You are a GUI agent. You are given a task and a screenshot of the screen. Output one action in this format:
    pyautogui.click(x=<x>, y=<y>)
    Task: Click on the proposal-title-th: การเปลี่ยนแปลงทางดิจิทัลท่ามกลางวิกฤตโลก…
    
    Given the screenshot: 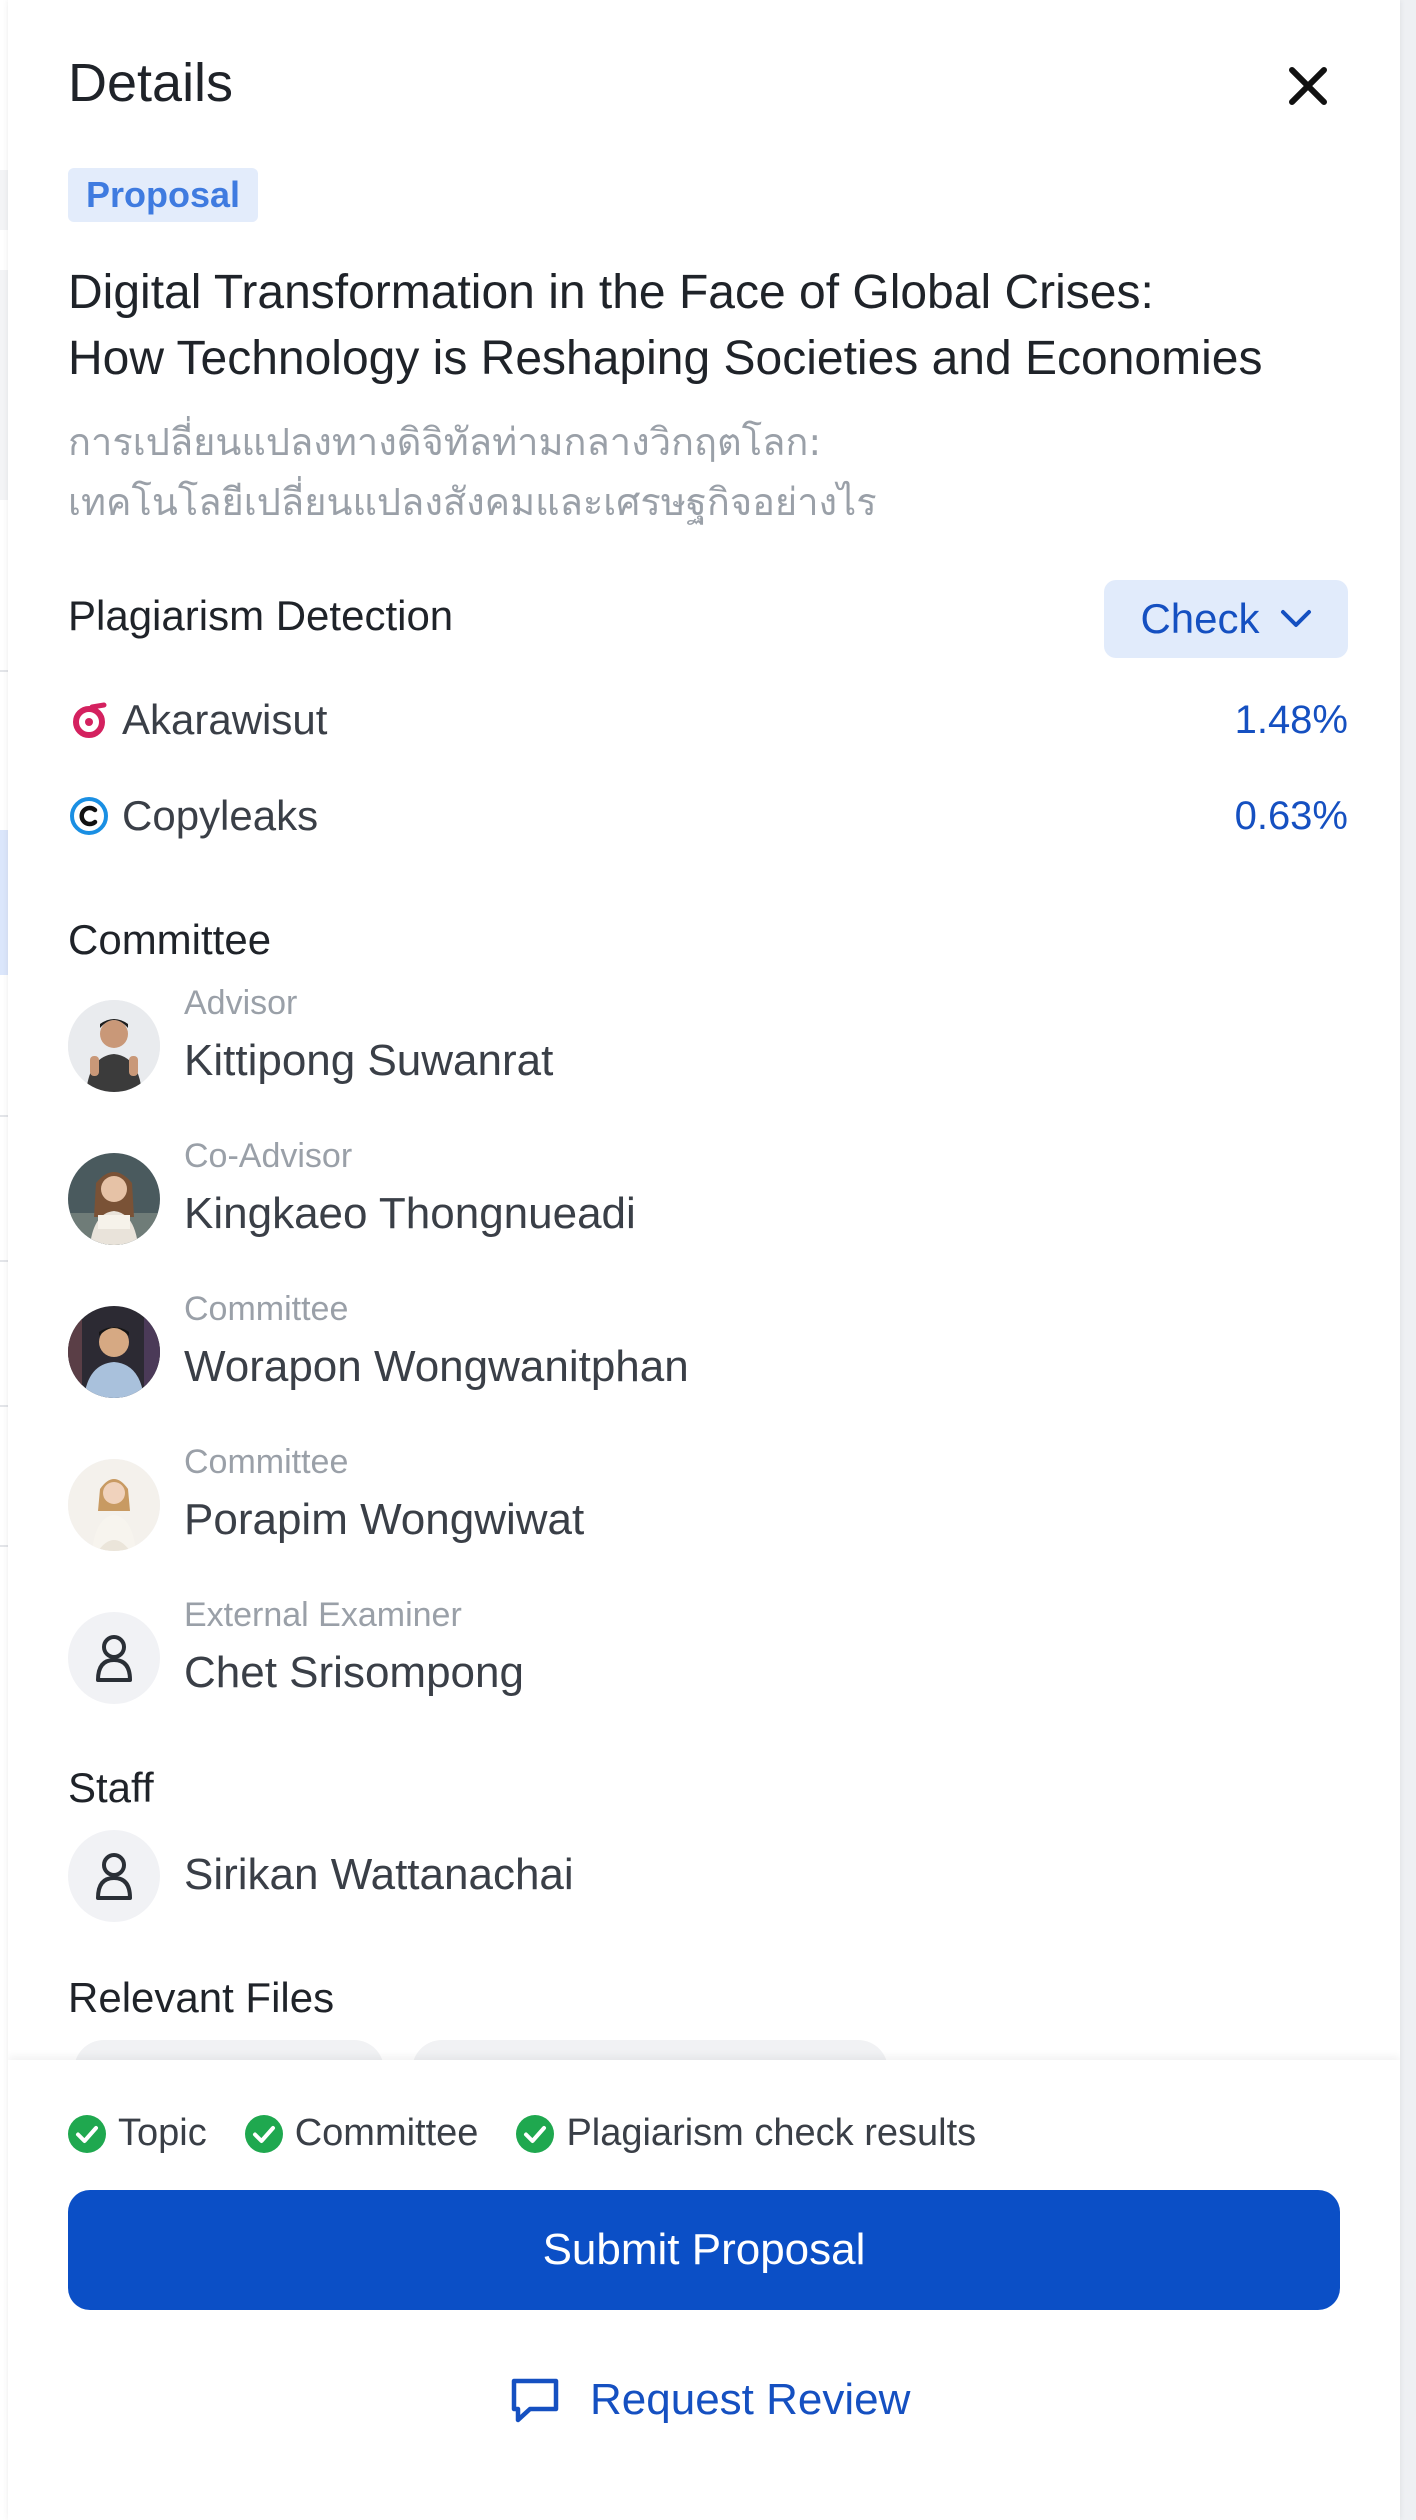 What is the action you would take?
    pyautogui.click(x=718, y=472)
    